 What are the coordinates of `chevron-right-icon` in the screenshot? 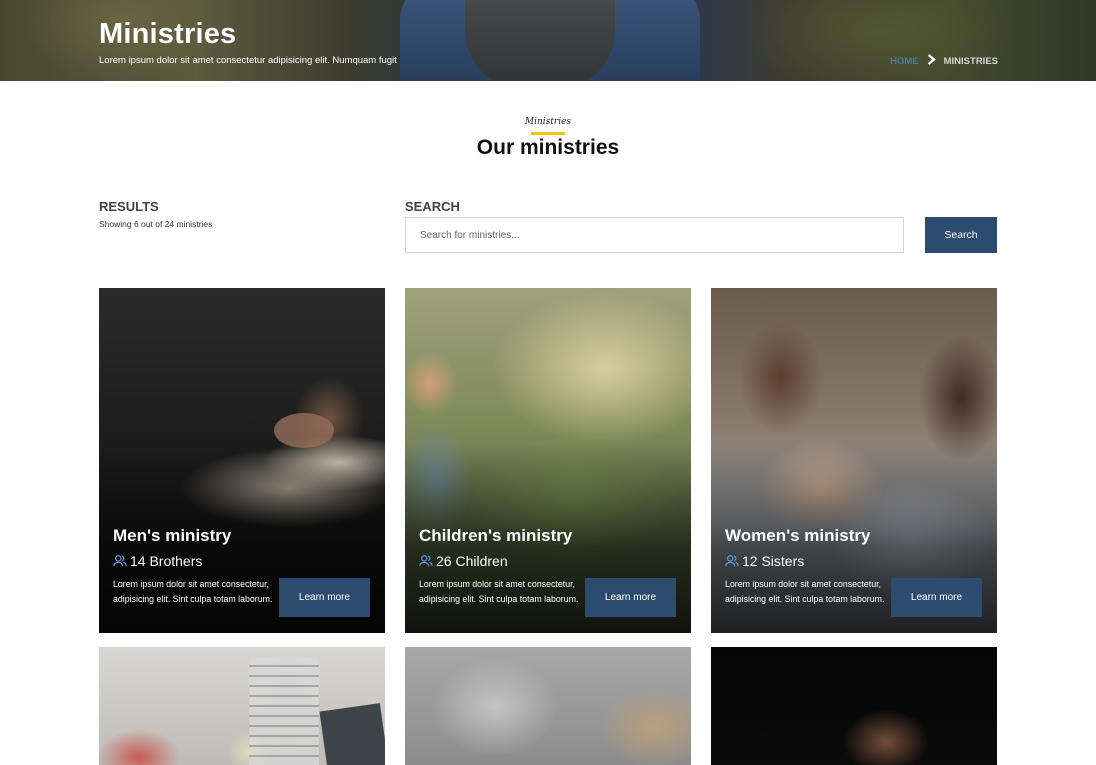 It's located at (931, 61).